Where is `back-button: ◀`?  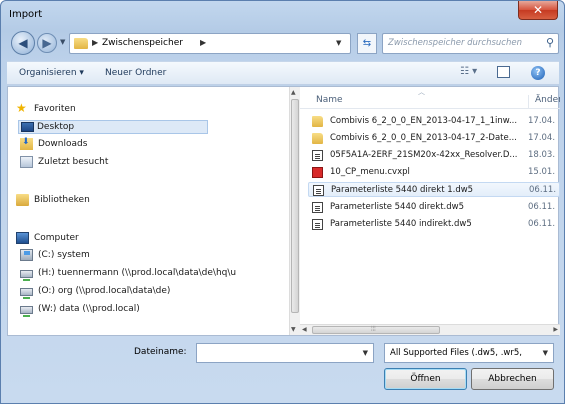
back-button: ◀ is located at coordinates (23, 43).